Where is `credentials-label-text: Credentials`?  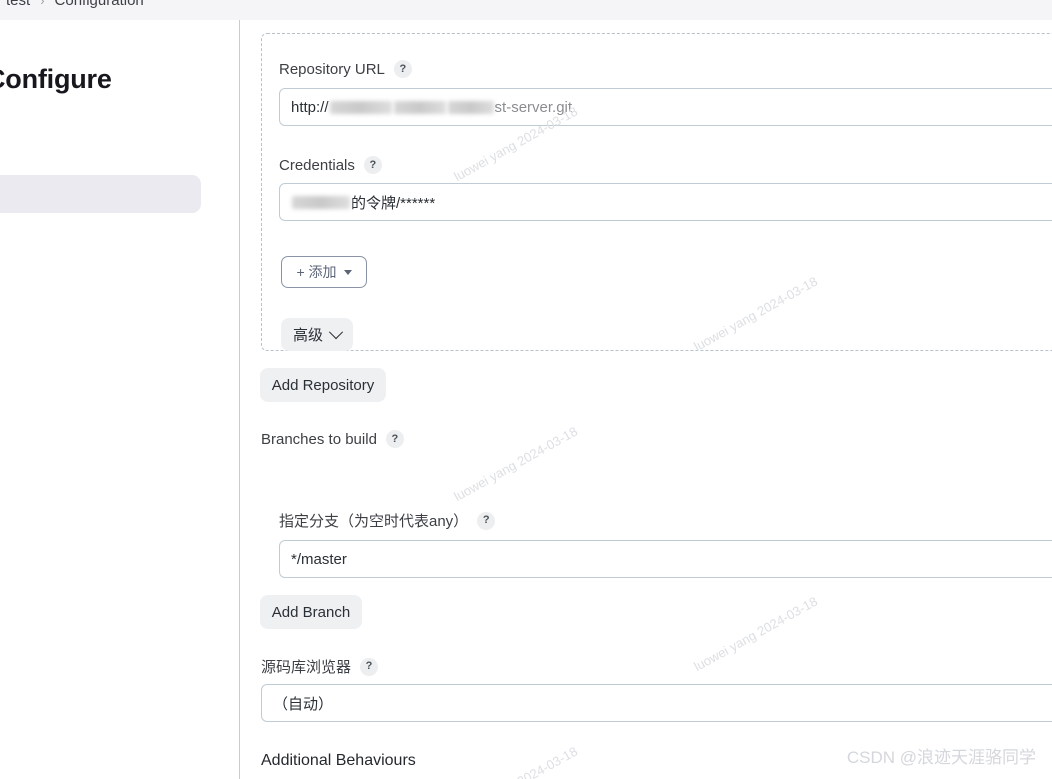
credentials-label-text: Credentials is located at coordinates (317, 165).